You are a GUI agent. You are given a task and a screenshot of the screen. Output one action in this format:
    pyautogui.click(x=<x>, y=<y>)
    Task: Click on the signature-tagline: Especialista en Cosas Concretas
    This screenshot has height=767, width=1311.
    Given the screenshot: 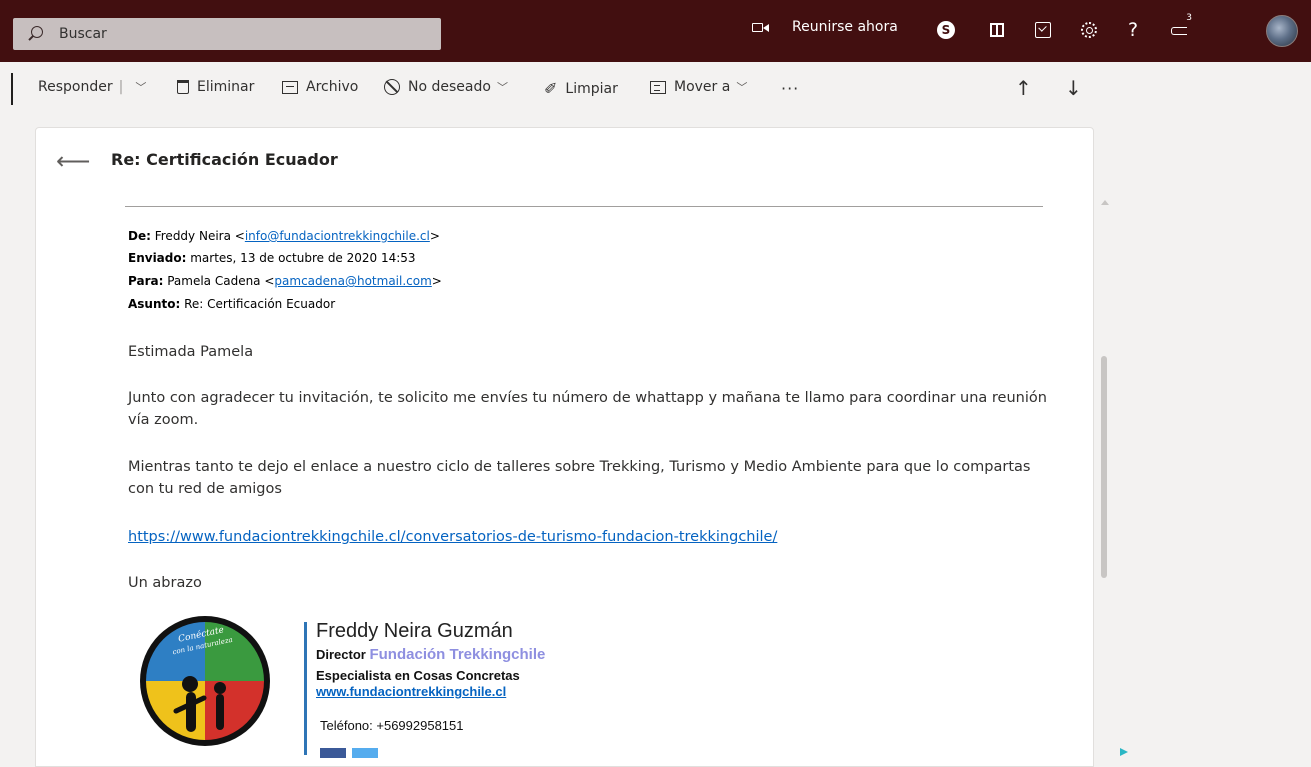 What is the action you would take?
    pyautogui.click(x=418, y=675)
    